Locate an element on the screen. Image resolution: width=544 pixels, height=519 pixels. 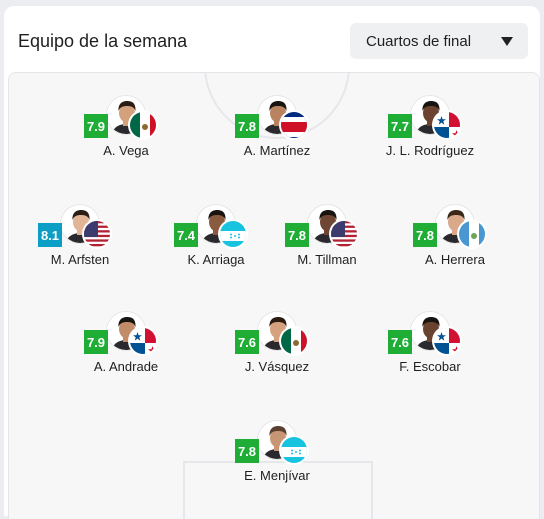
player-card: 7.6 F. Escobar is located at coordinates (430, 347).